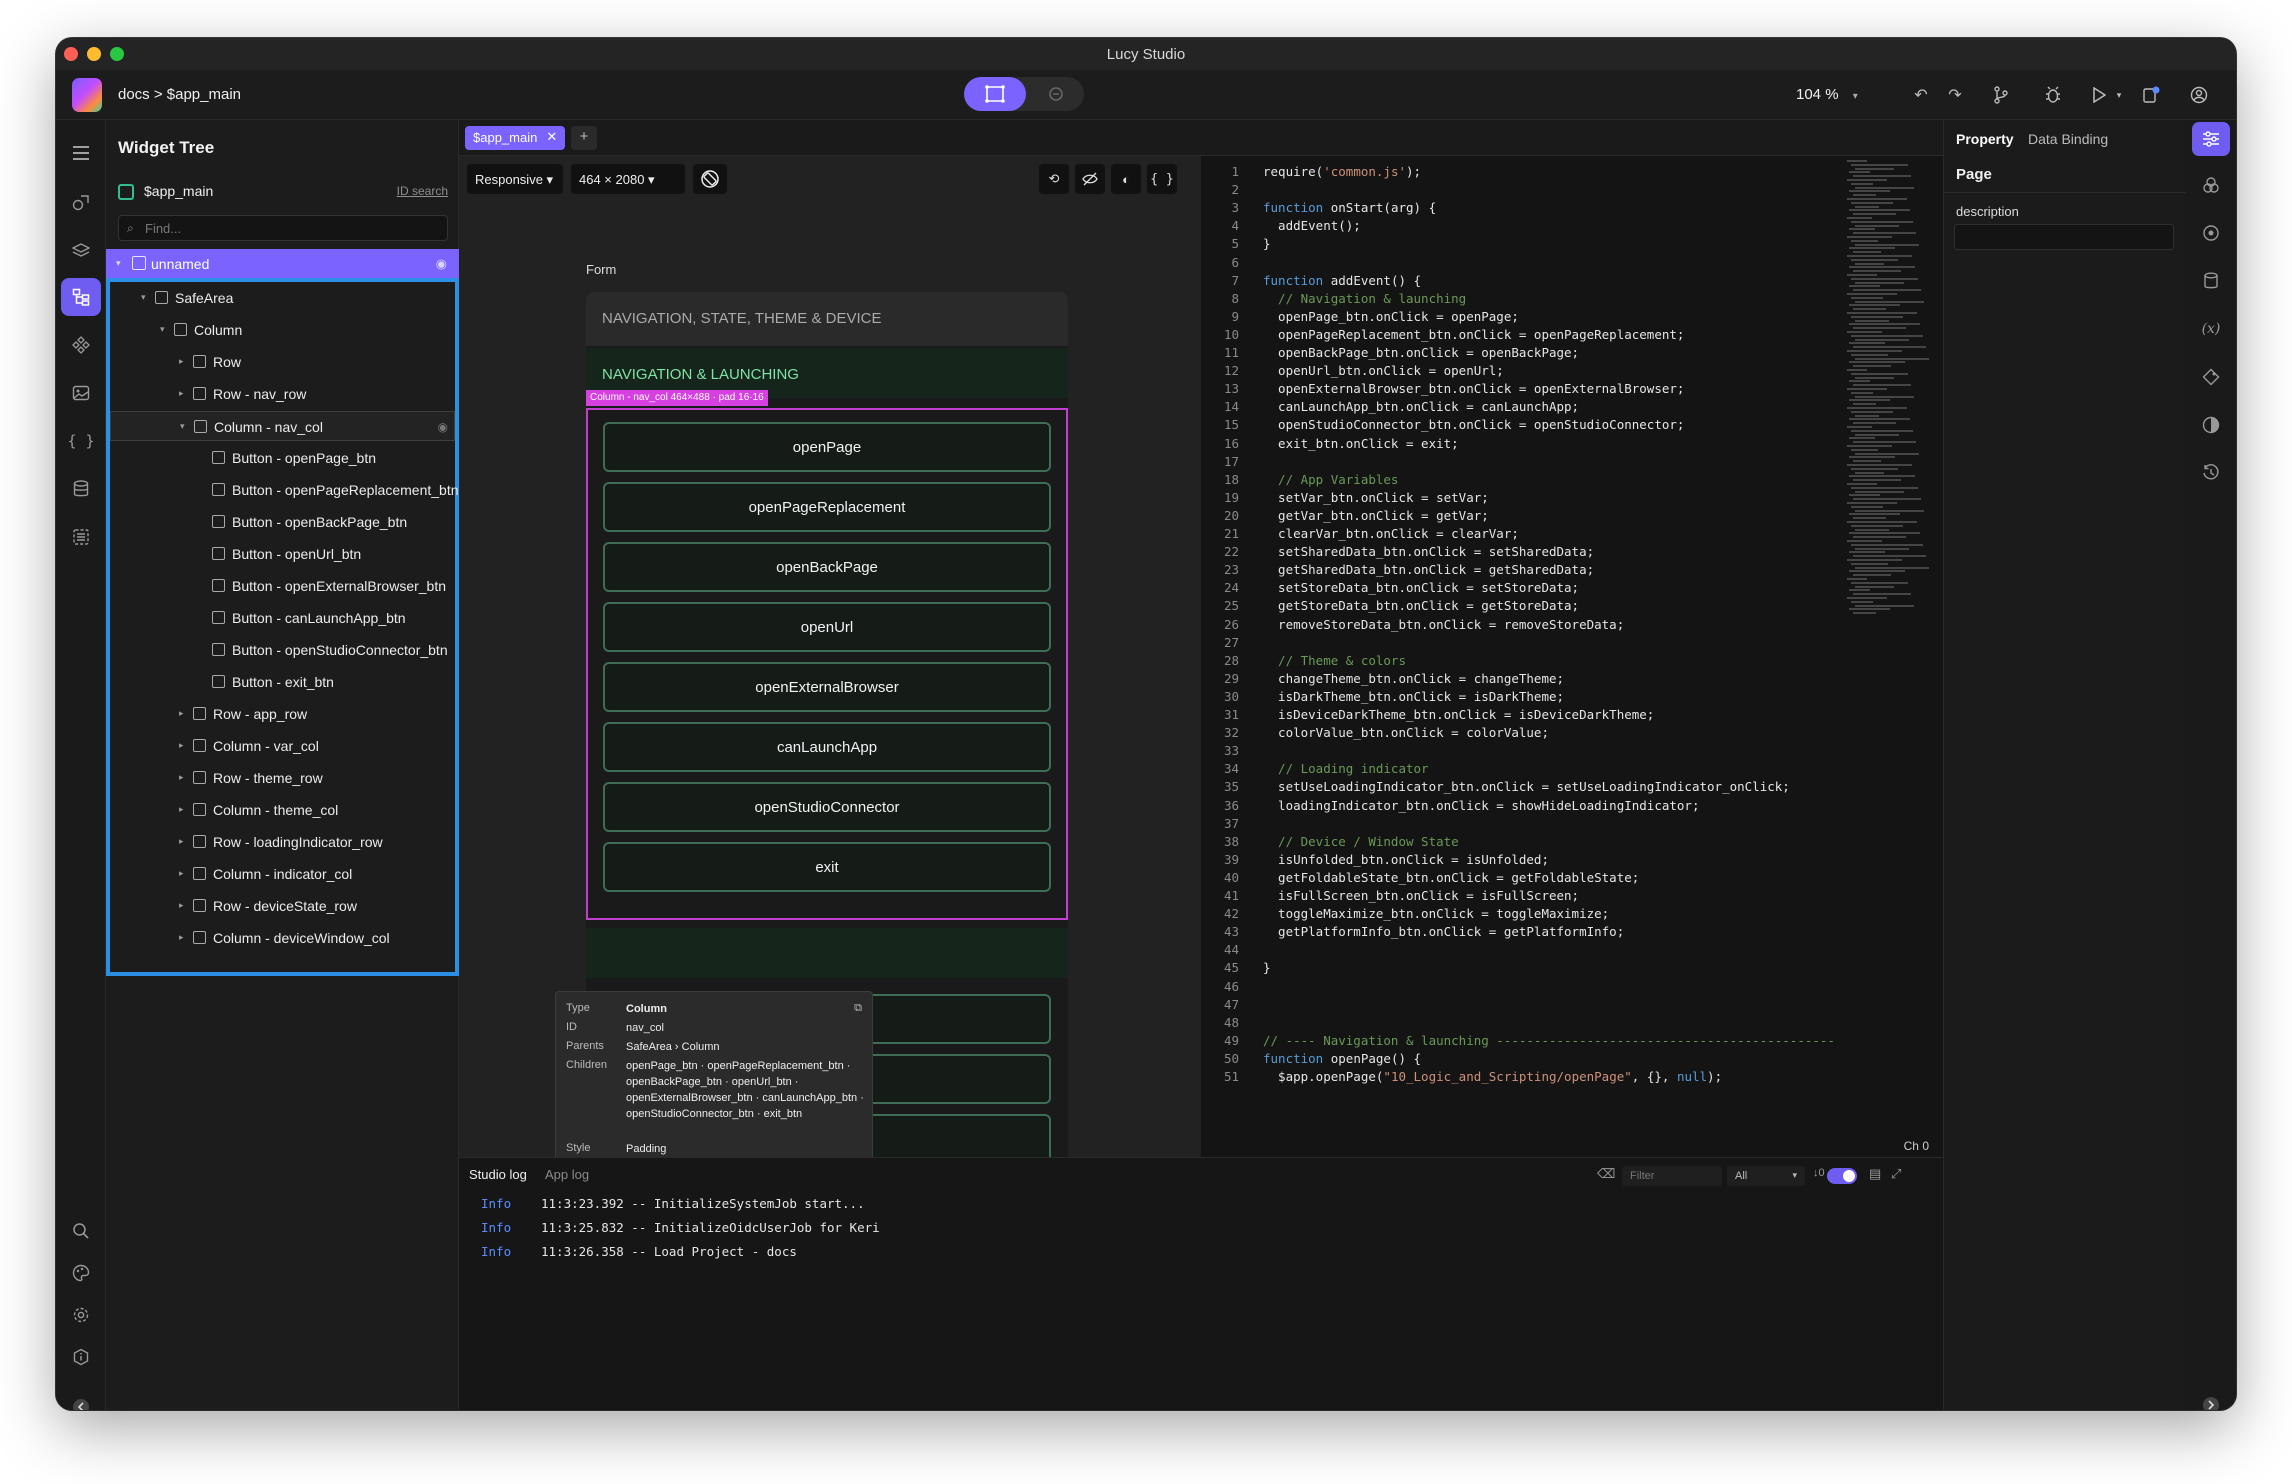 This screenshot has height=1484, width=2292. What do you see at coordinates (81, 251) in the screenshot?
I see `layers-icon` at bounding box center [81, 251].